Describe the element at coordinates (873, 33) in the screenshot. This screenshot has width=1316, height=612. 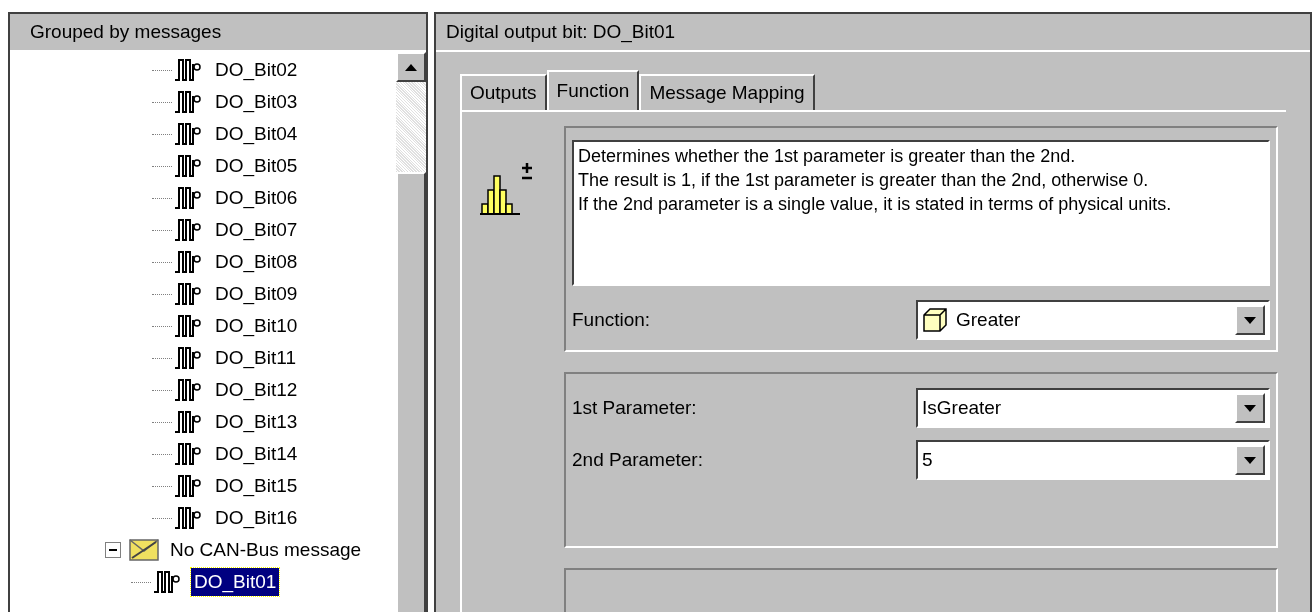
I see `panel-title: Digital output bit: DO_Bit01` at that location.